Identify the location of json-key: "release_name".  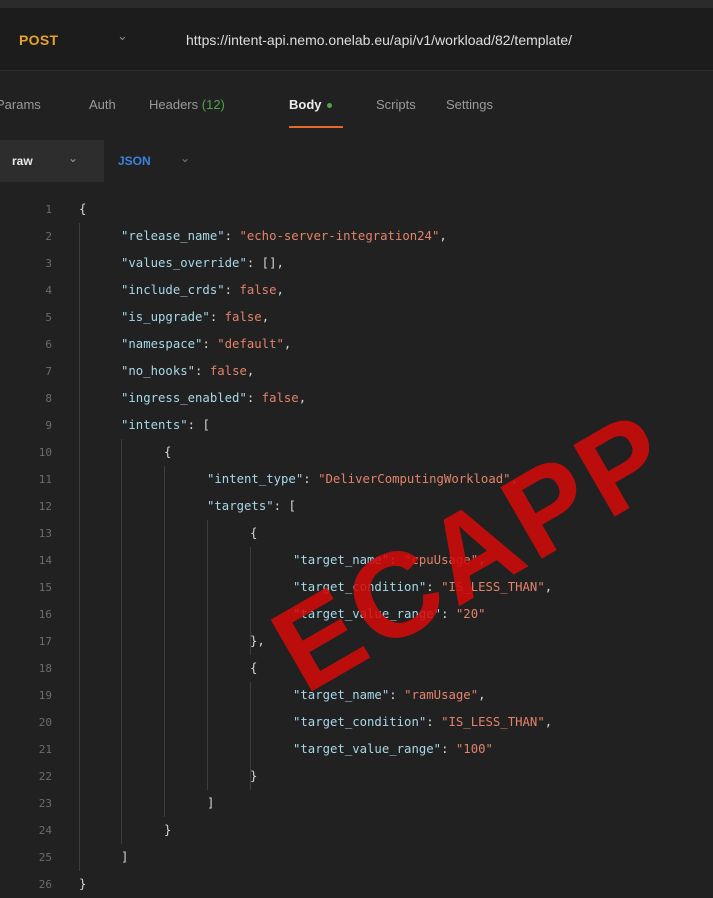
(173, 236).